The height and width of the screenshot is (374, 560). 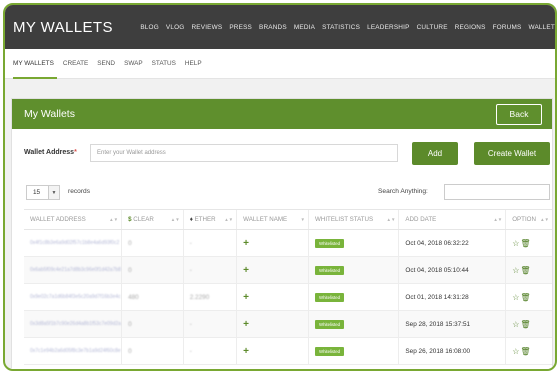 I want to click on nav-vlog: VLOG, so click(x=175, y=27).